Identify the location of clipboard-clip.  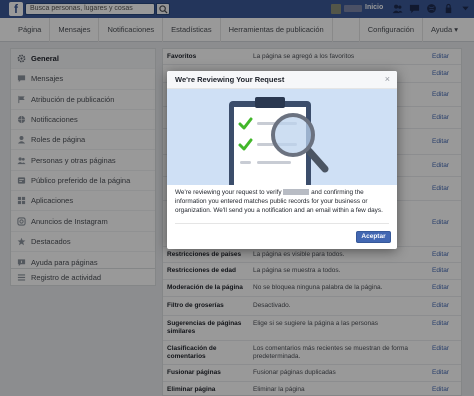
(270, 102).